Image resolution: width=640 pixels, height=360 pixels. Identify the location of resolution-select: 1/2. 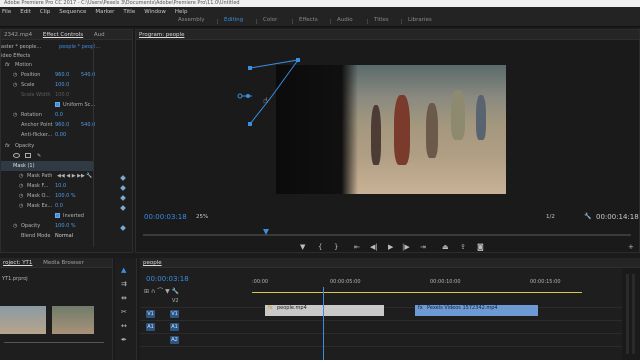
(550, 217).